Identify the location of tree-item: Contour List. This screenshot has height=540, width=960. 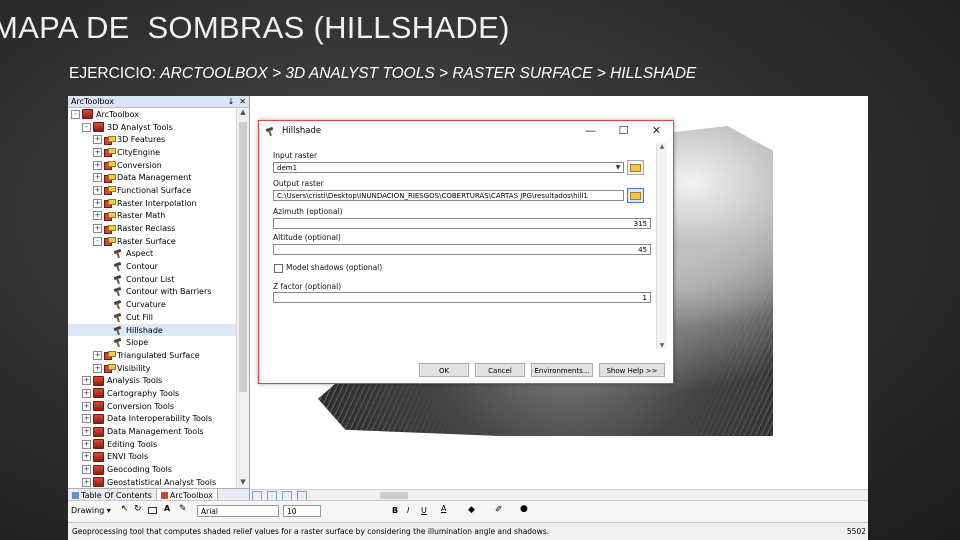
(152, 279).